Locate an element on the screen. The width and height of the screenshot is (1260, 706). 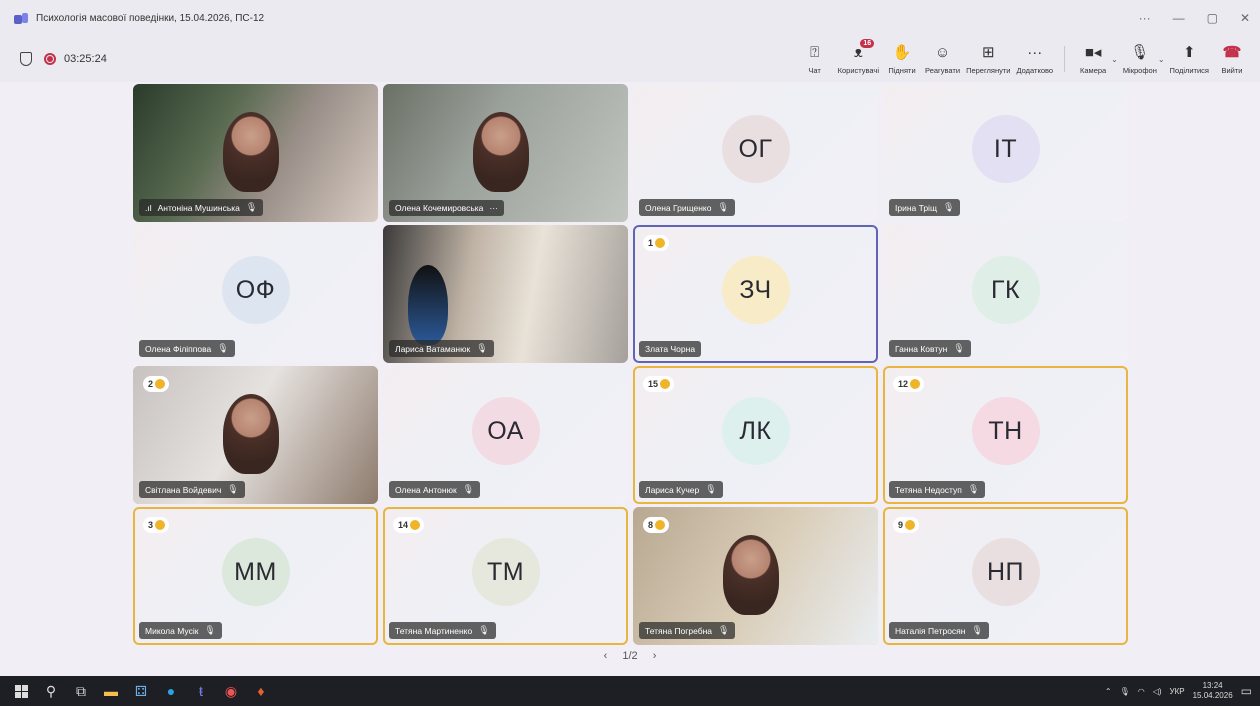
participant-name: Олена Антонюк is located at coordinates (426, 489).